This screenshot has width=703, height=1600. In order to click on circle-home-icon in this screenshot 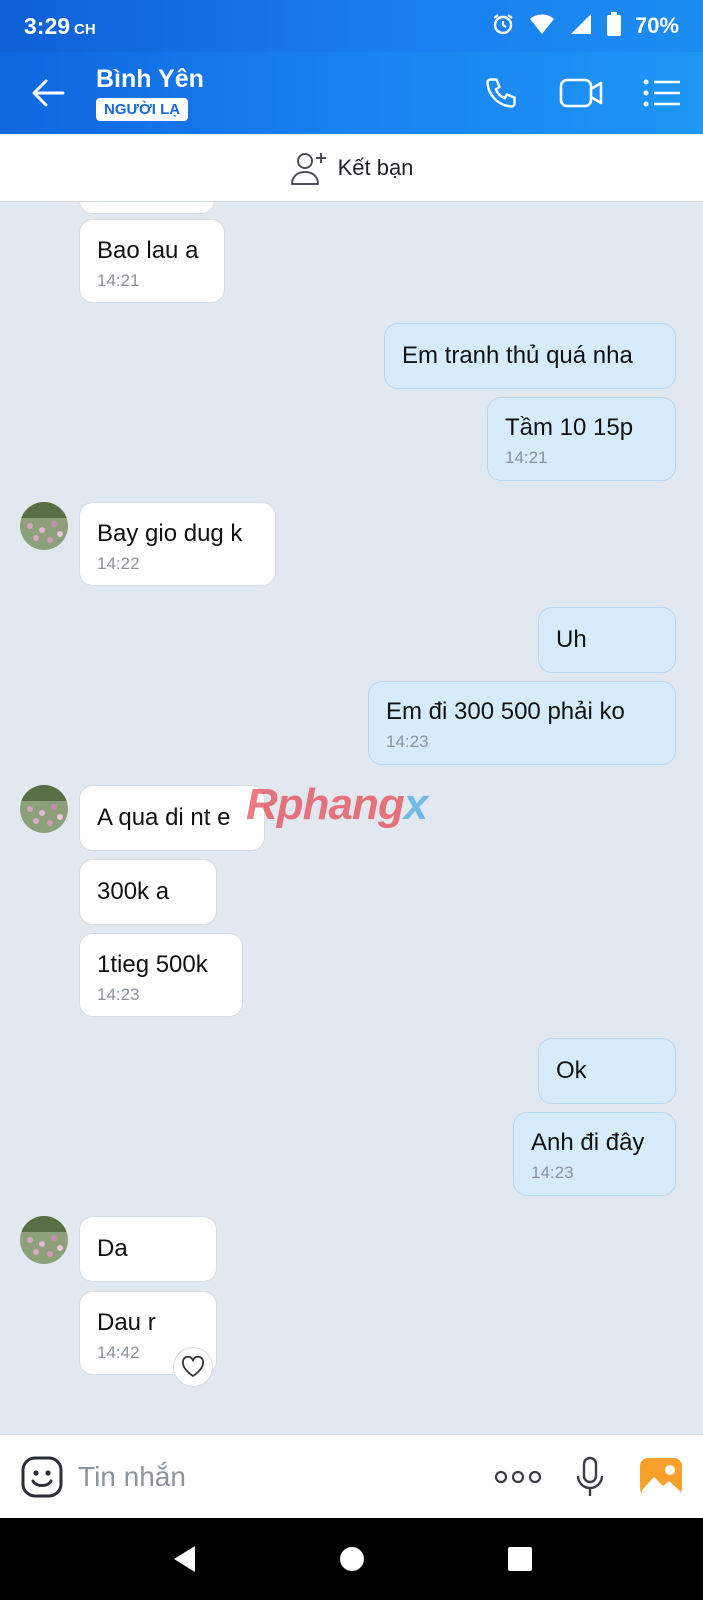, I will do `click(351, 1559)`.